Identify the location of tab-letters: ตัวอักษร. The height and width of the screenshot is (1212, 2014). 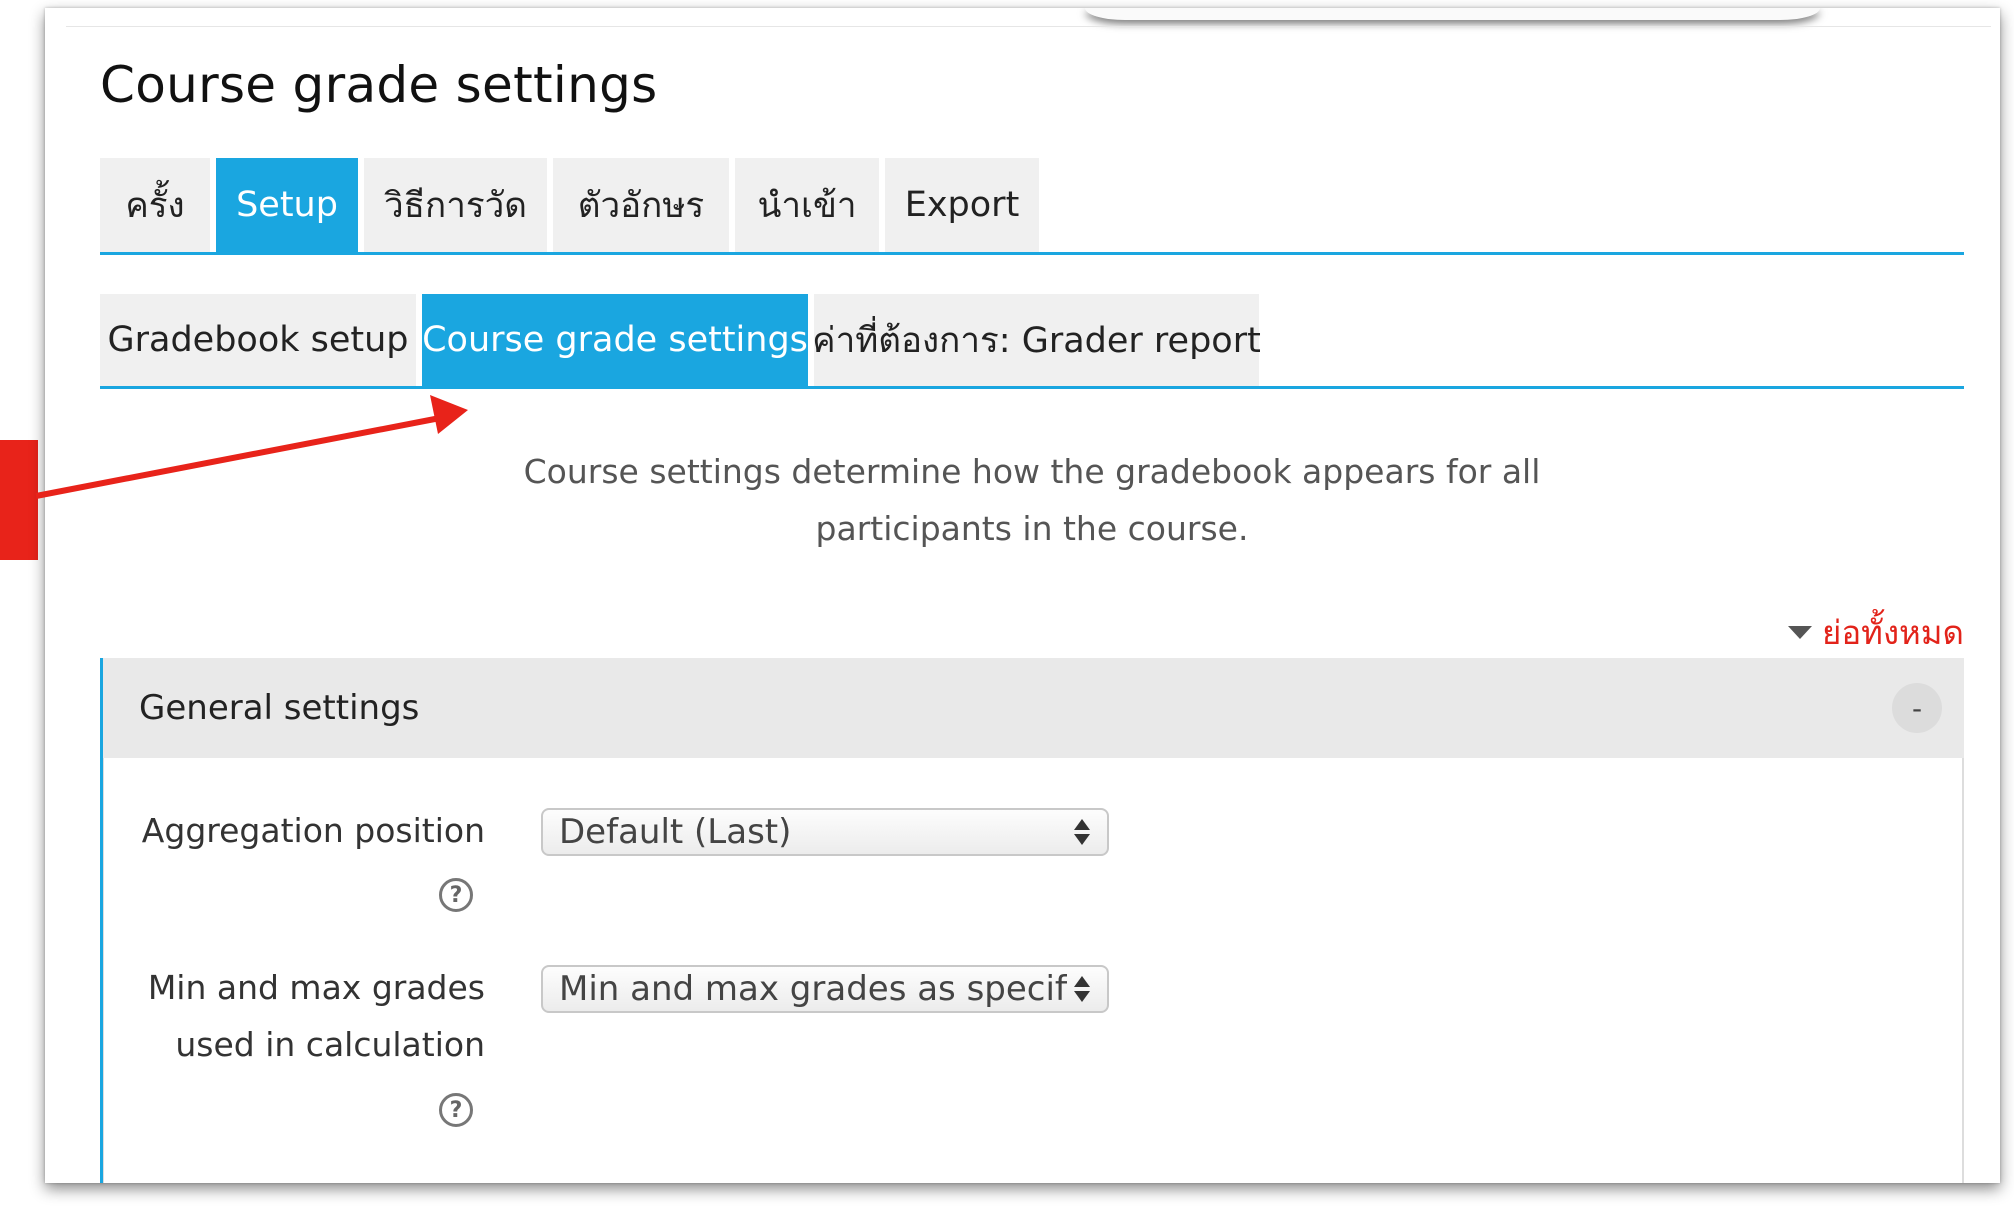
(641, 205).